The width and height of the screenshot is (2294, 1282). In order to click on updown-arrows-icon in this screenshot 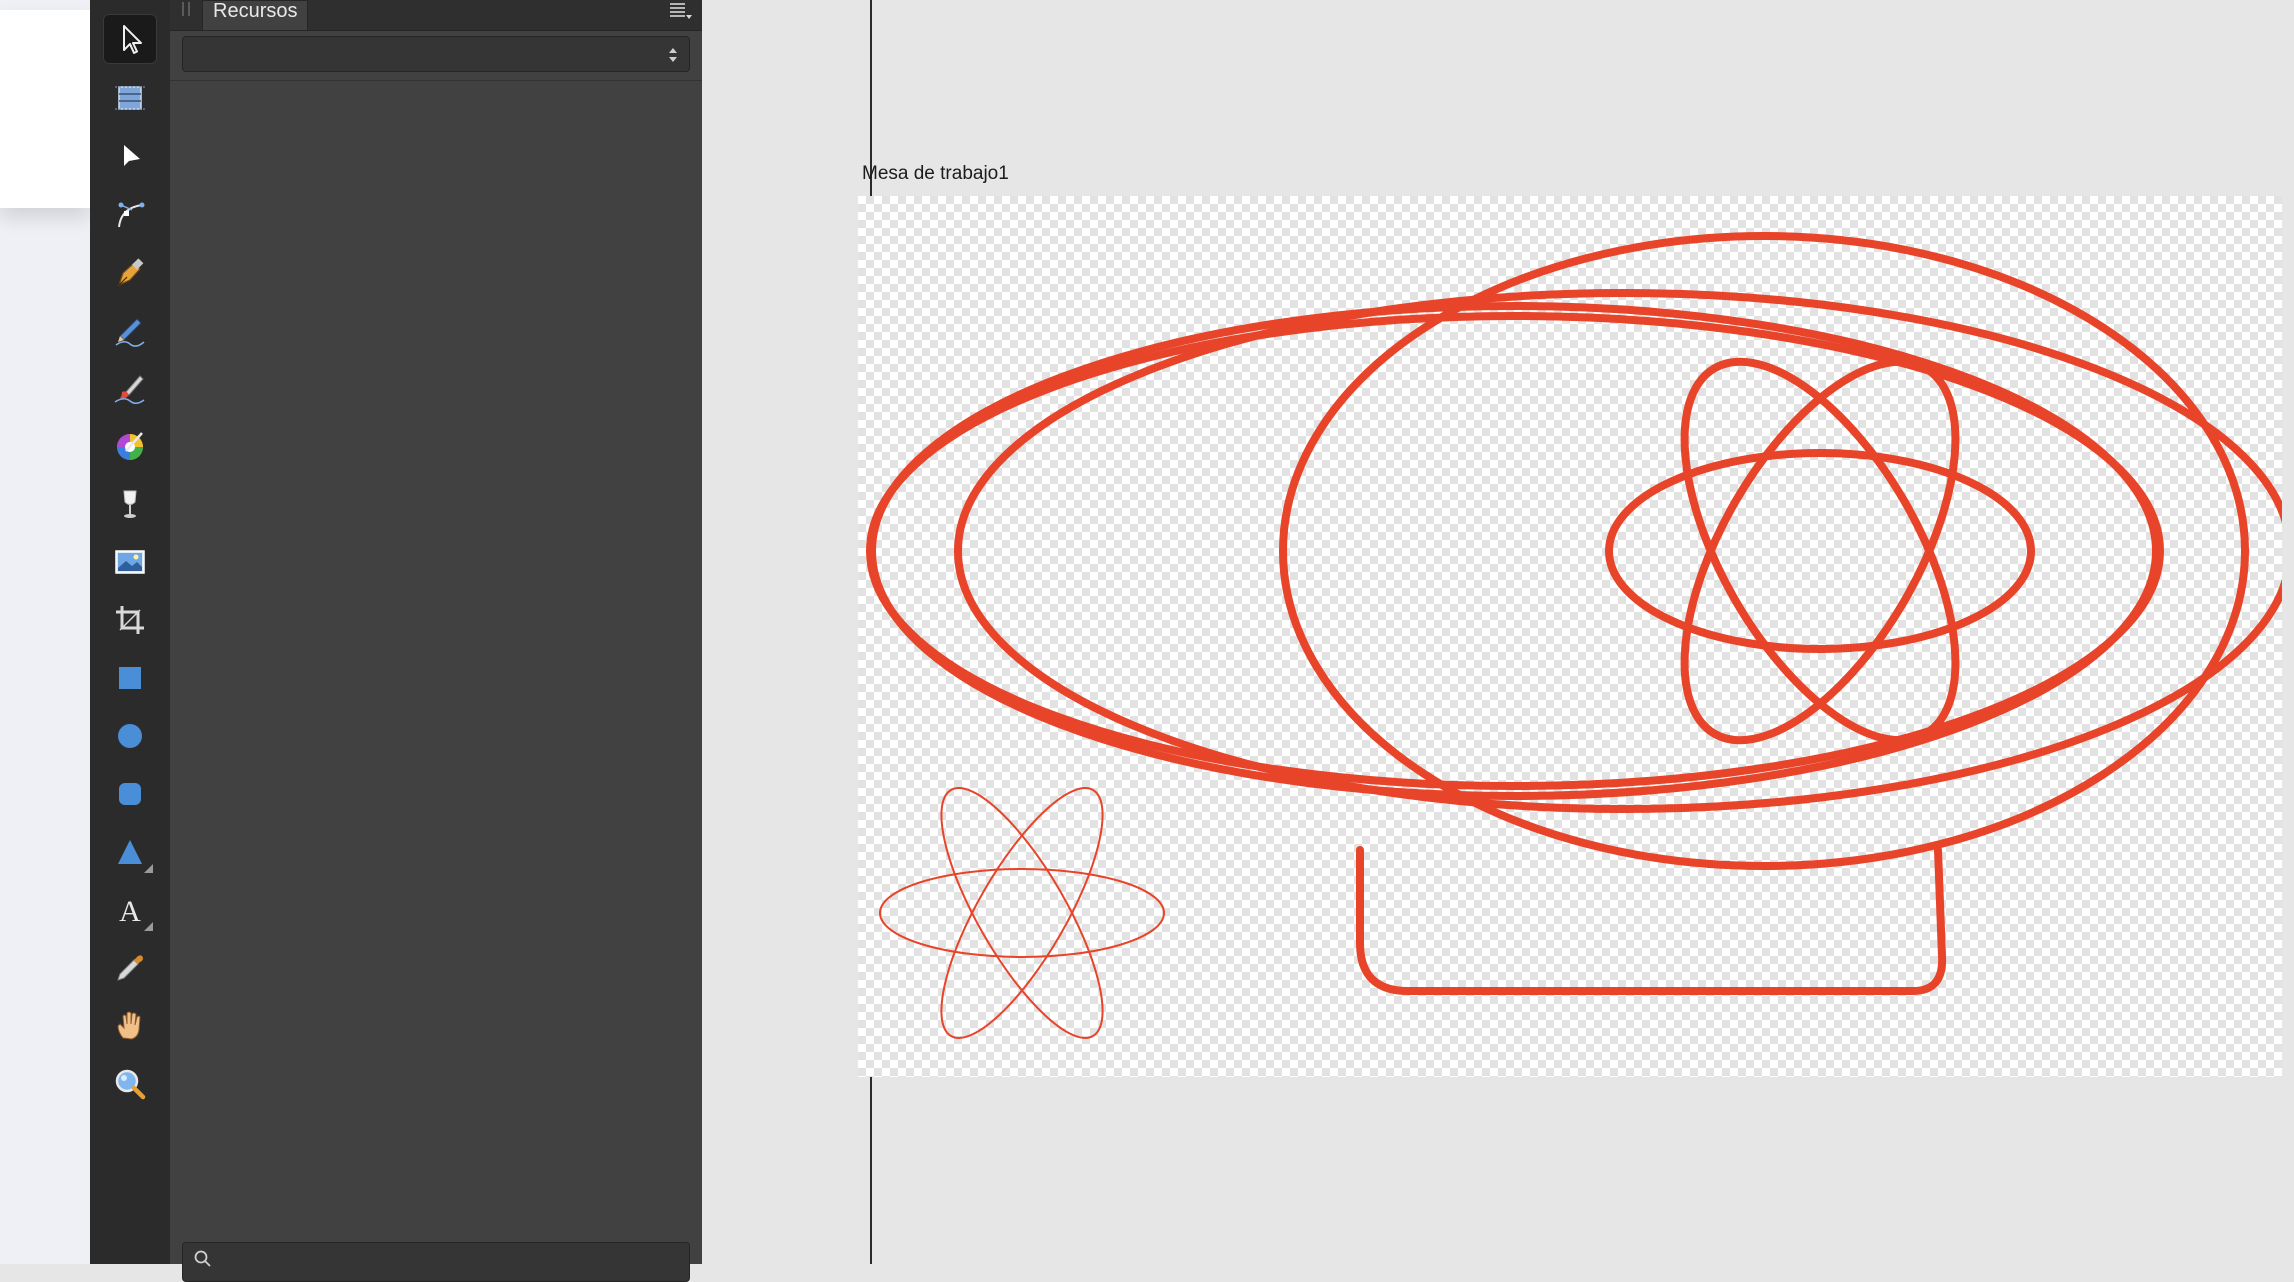, I will do `click(673, 55)`.